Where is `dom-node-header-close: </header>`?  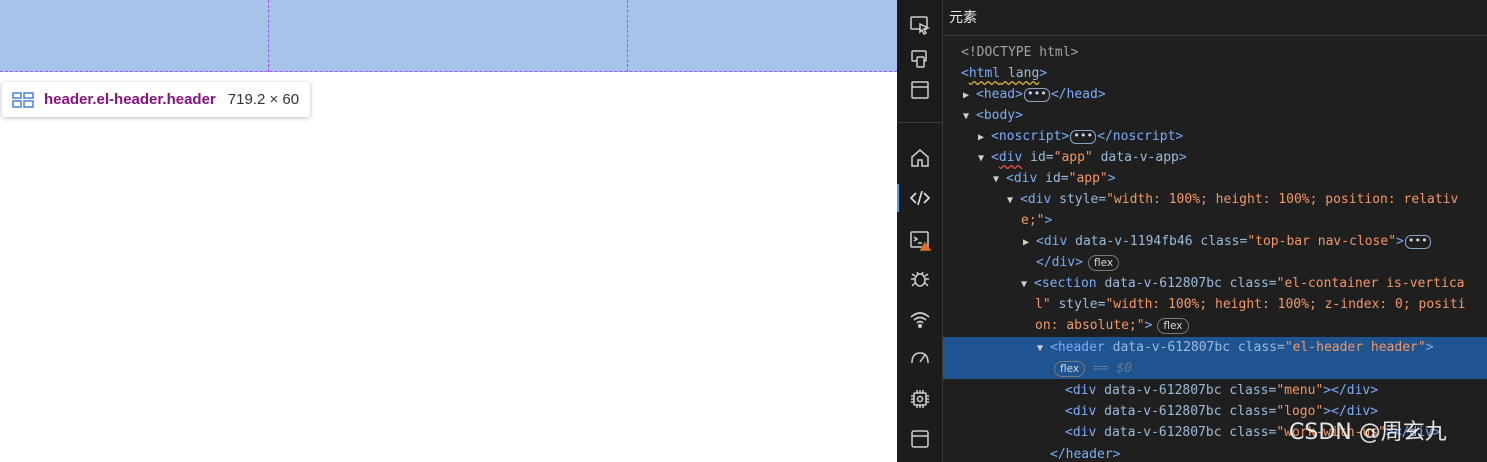
dom-node-header-close: </header> is located at coordinates (1085, 454).